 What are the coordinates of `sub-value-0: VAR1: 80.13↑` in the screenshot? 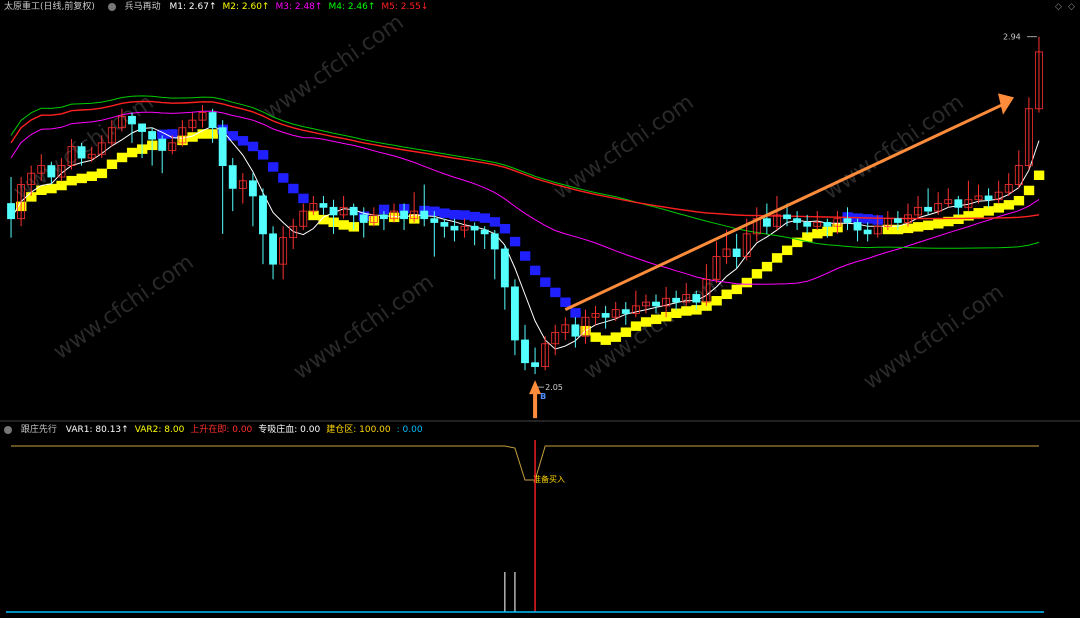 It's located at (97, 430).